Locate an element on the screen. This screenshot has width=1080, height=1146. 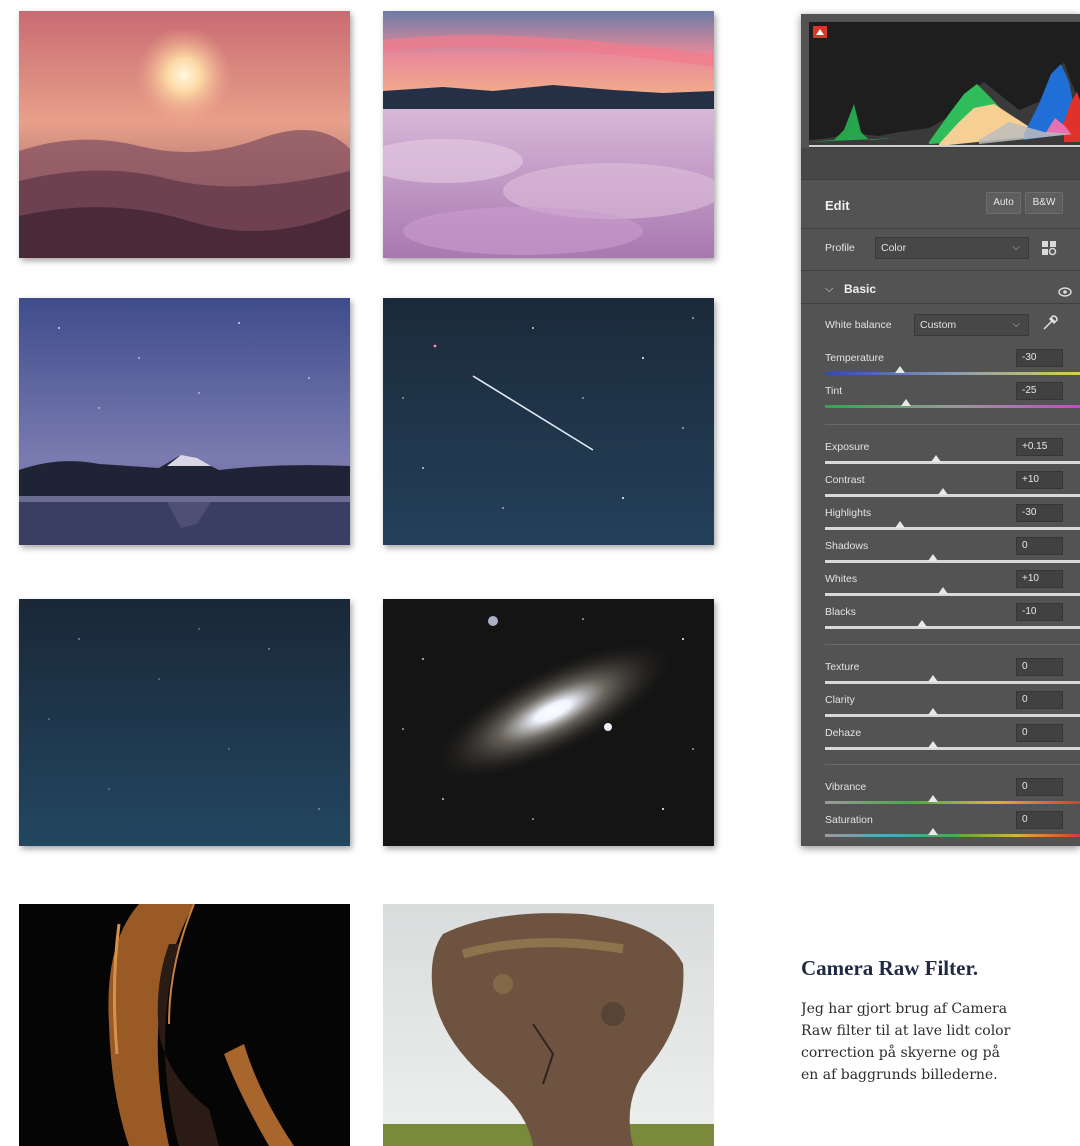
tint-value-input: -25 is located at coordinates (1039, 391).